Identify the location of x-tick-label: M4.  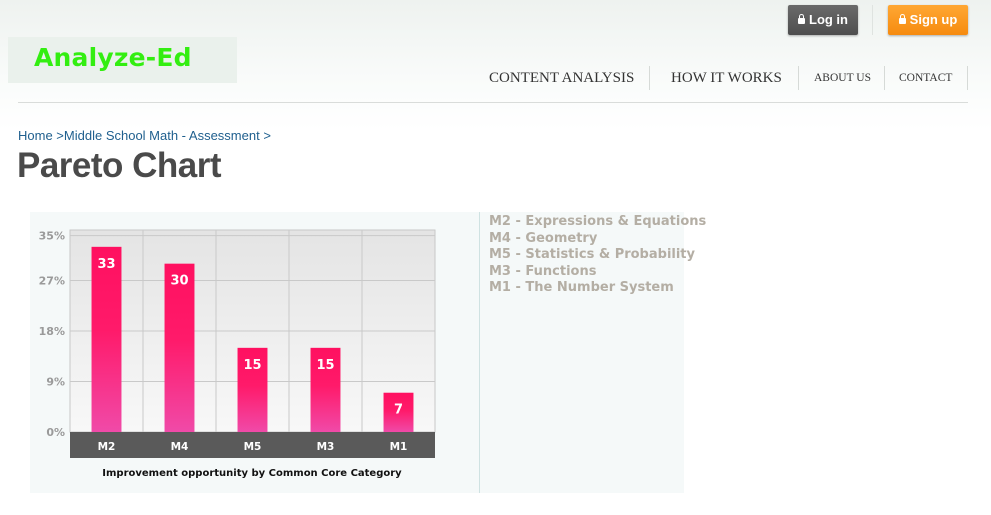
(180, 447).